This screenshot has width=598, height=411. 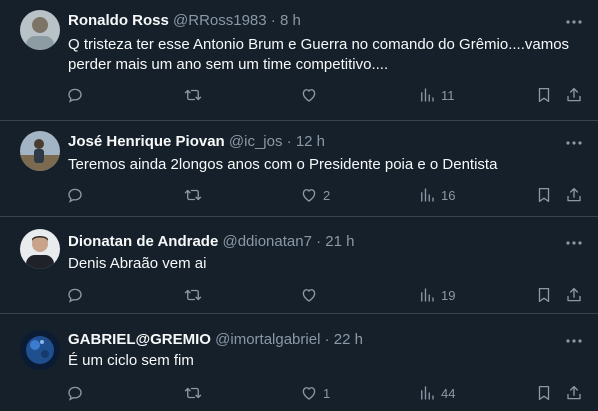 What do you see at coordinates (436, 95) in the screenshot?
I see `views-button: 11` at bounding box center [436, 95].